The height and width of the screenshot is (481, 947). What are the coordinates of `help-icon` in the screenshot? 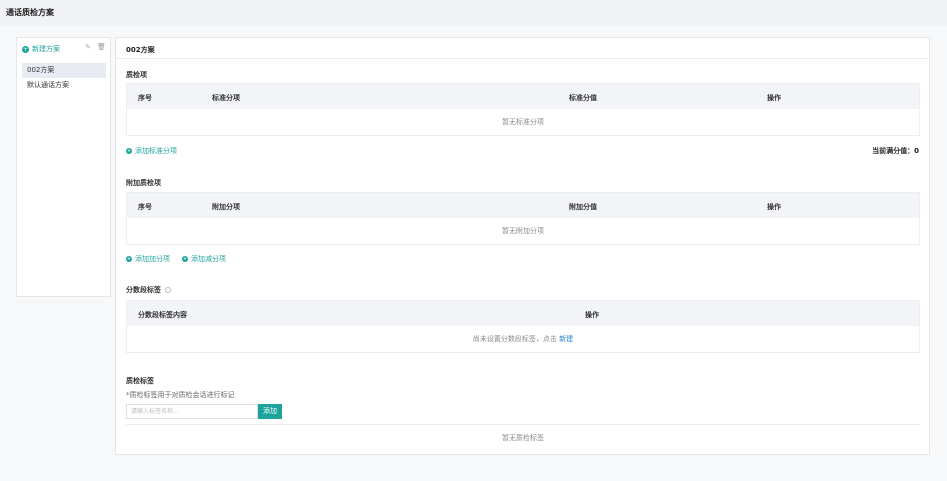 It's located at (168, 290).